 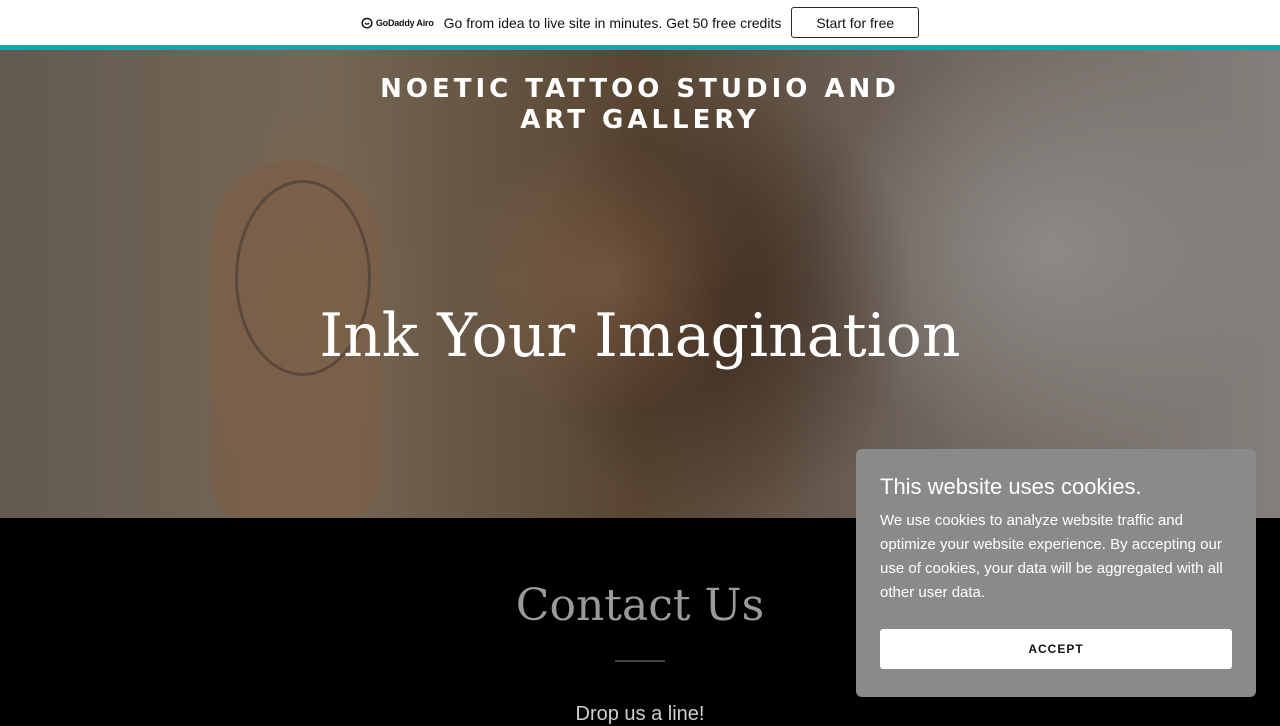 What do you see at coordinates (640, 89) in the screenshot?
I see `site-title-line-1: NOETIC TATTOO STUDIO AND` at bounding box center [640, 89].